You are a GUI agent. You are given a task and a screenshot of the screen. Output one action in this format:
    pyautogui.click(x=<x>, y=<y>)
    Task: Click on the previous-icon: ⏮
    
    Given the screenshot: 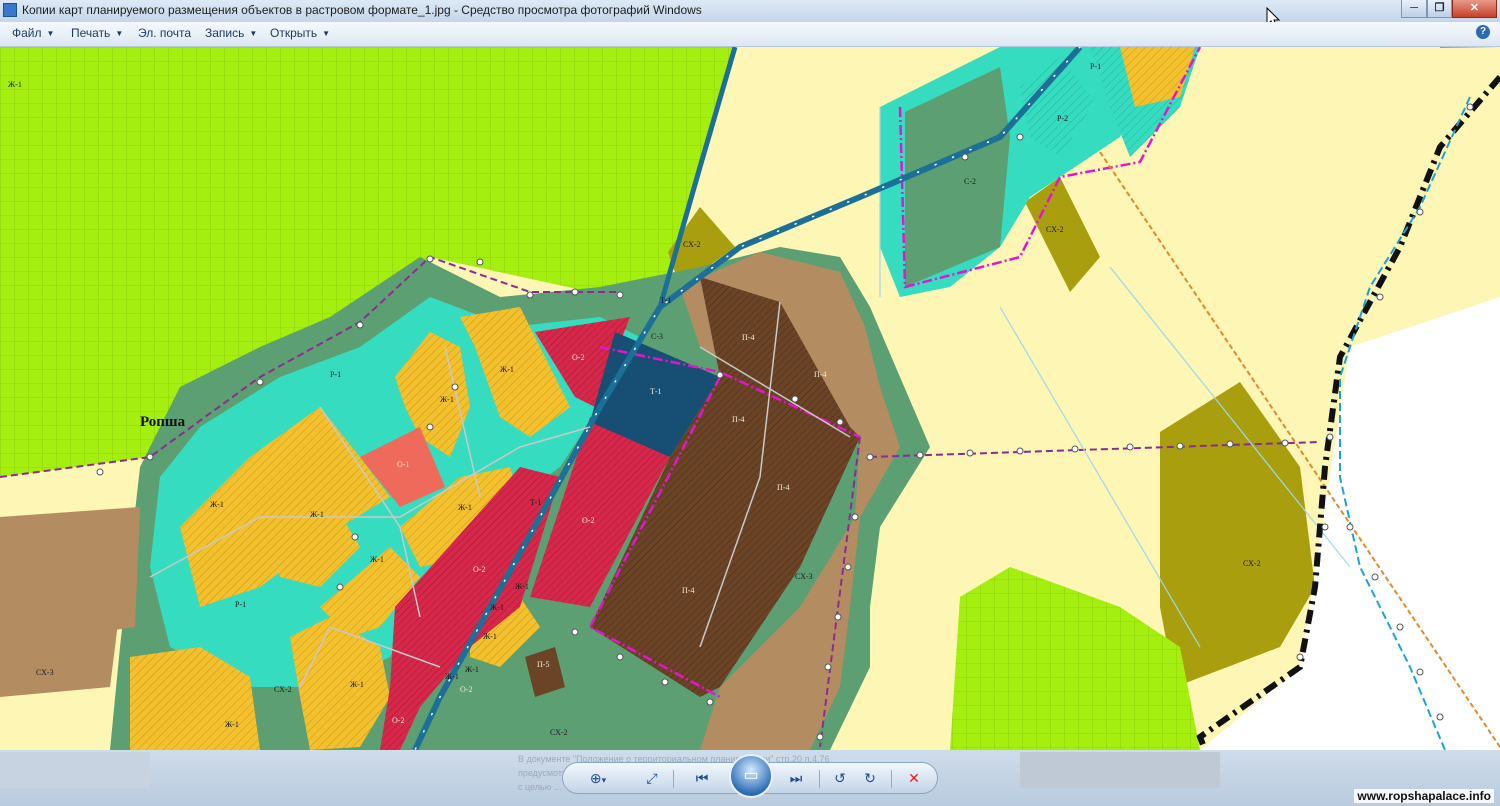 What is the action you would take?
    pyautogui.click(x=702, y=778)
    